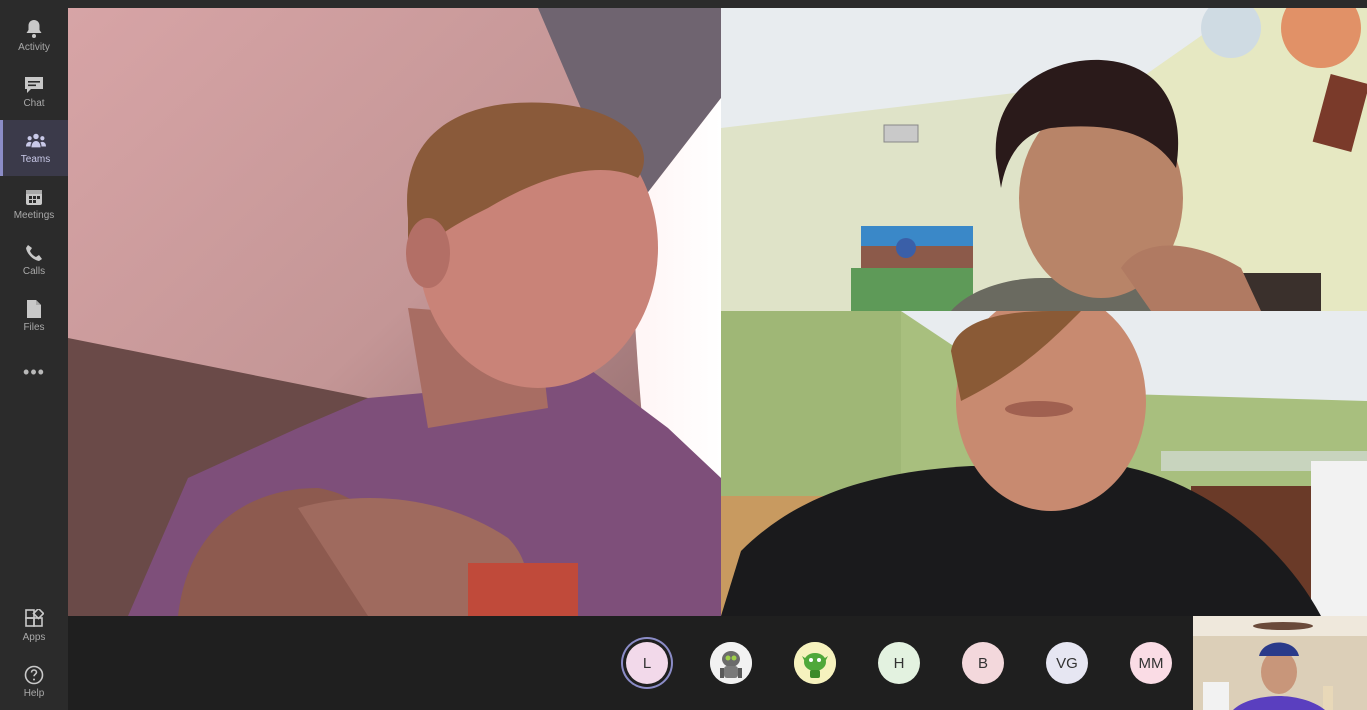 This screenshot has height=710, width=1367. I want to click on participant-initials: B, so click(982, 663).